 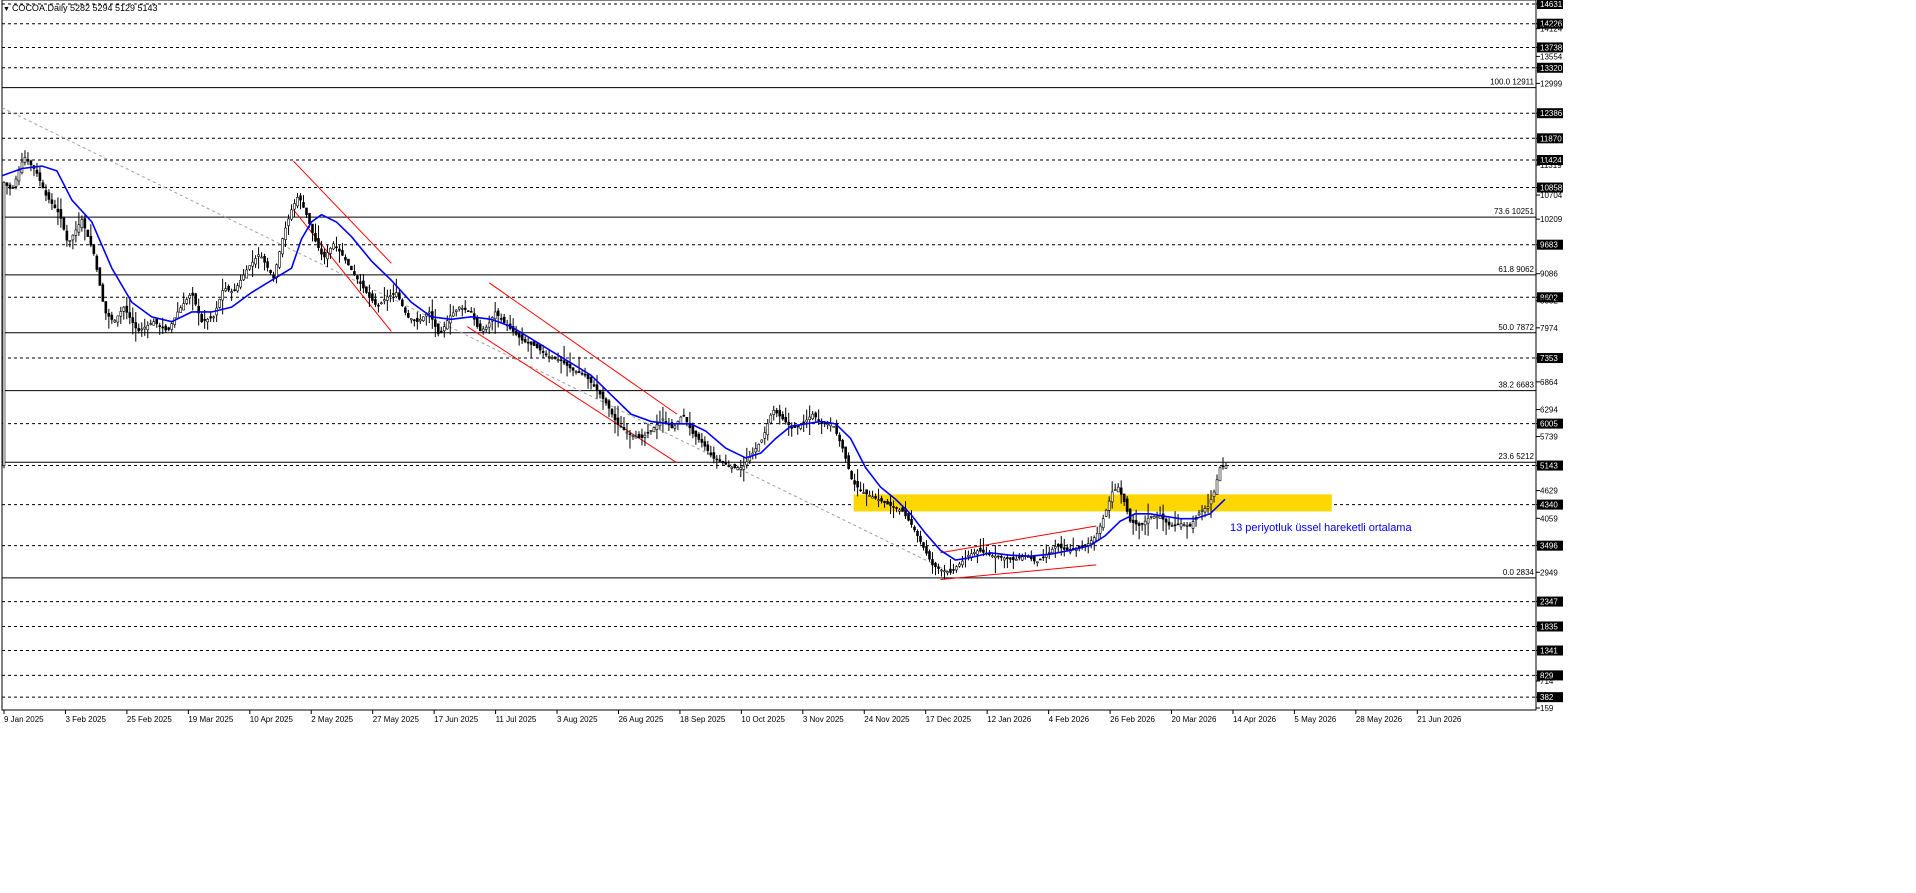 I want to click on y-tick-label: 5143, so click(x=1549, y=466).